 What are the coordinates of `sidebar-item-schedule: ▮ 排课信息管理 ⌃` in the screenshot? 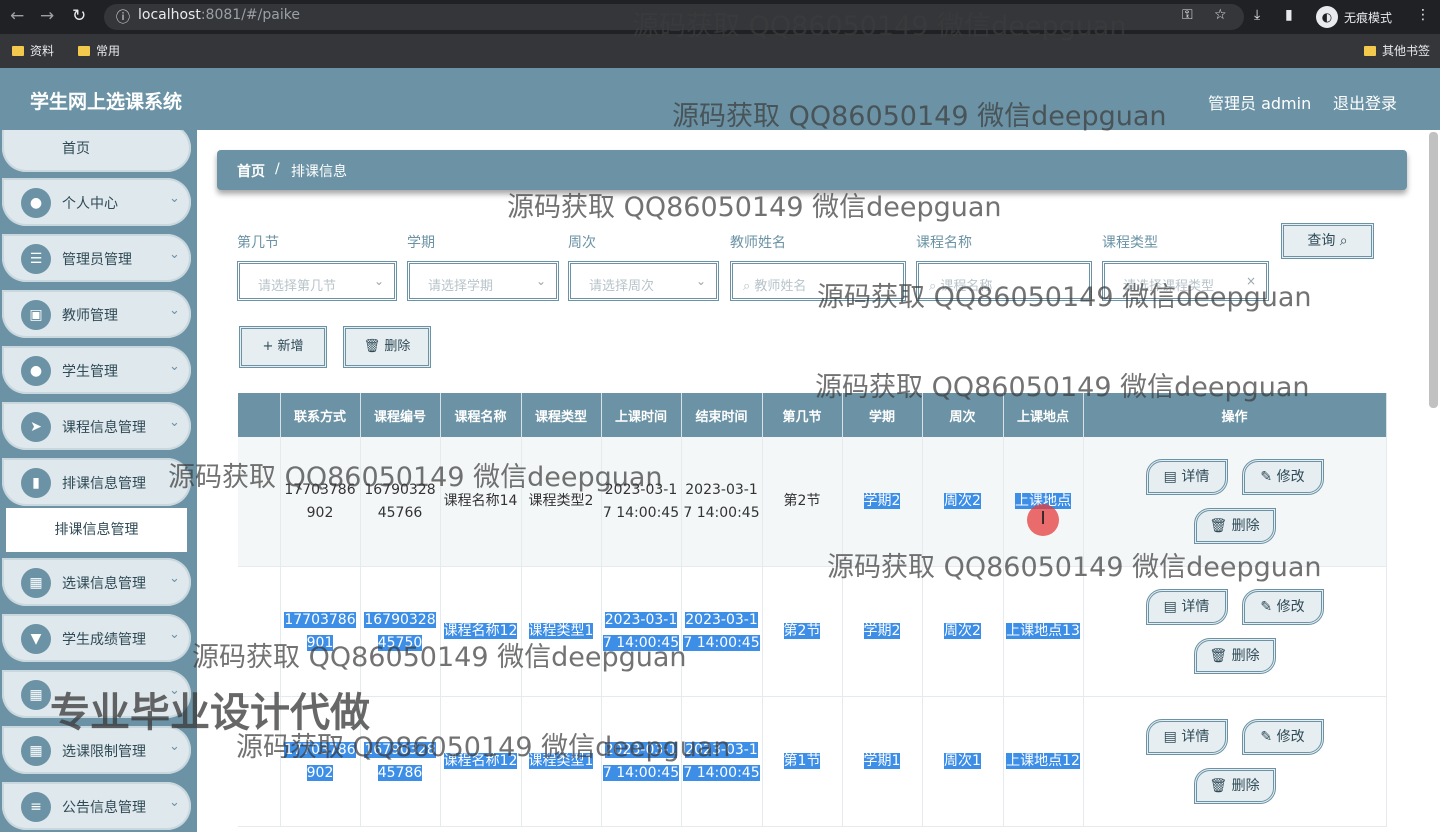 It's located at (96, 482).